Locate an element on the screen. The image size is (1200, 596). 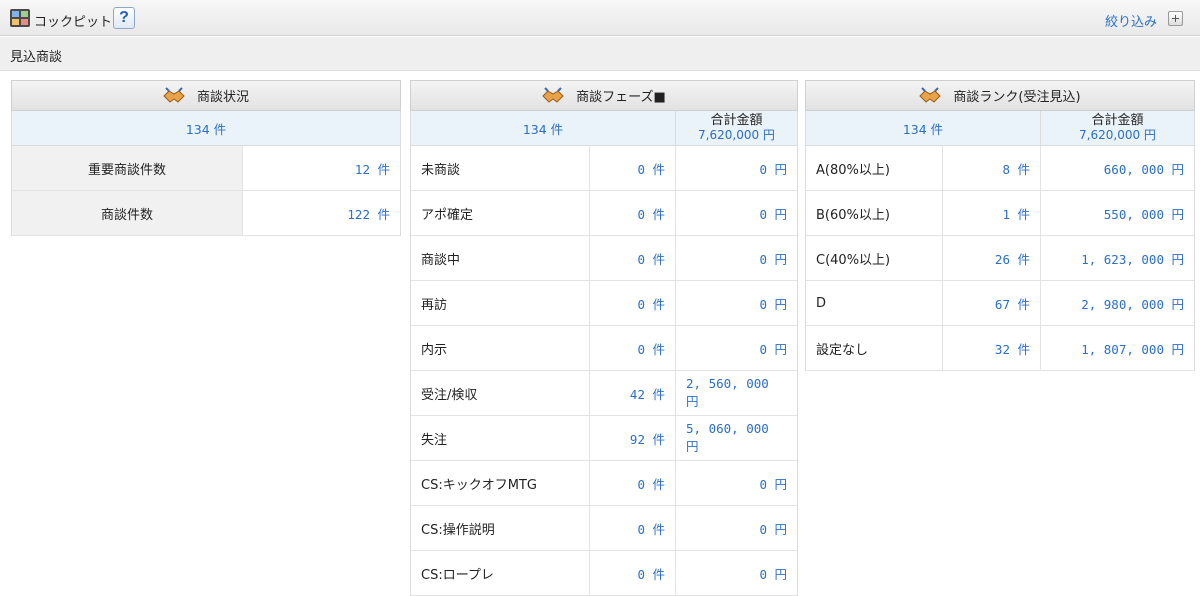
title-bar: コックピット ? 絞り込み is located at coordinates (600, 18).